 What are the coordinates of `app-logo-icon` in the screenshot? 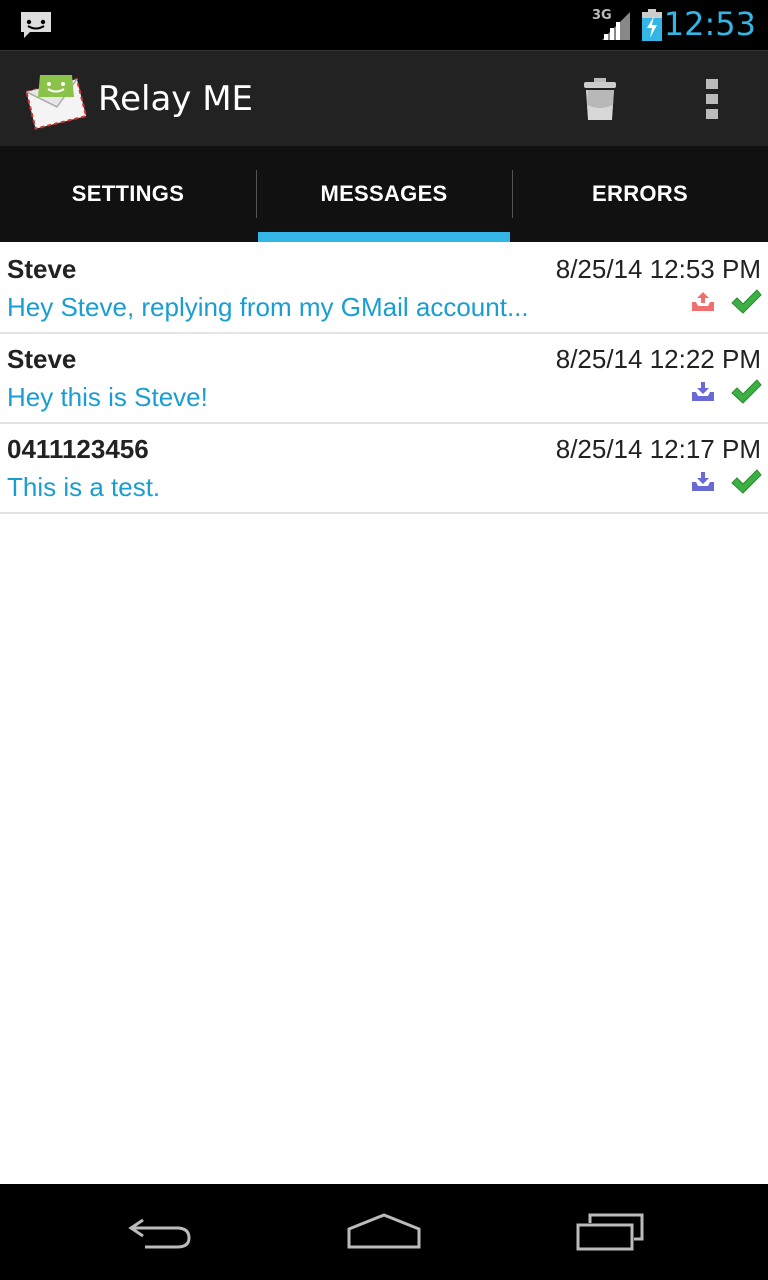 It's located at (56, 102).